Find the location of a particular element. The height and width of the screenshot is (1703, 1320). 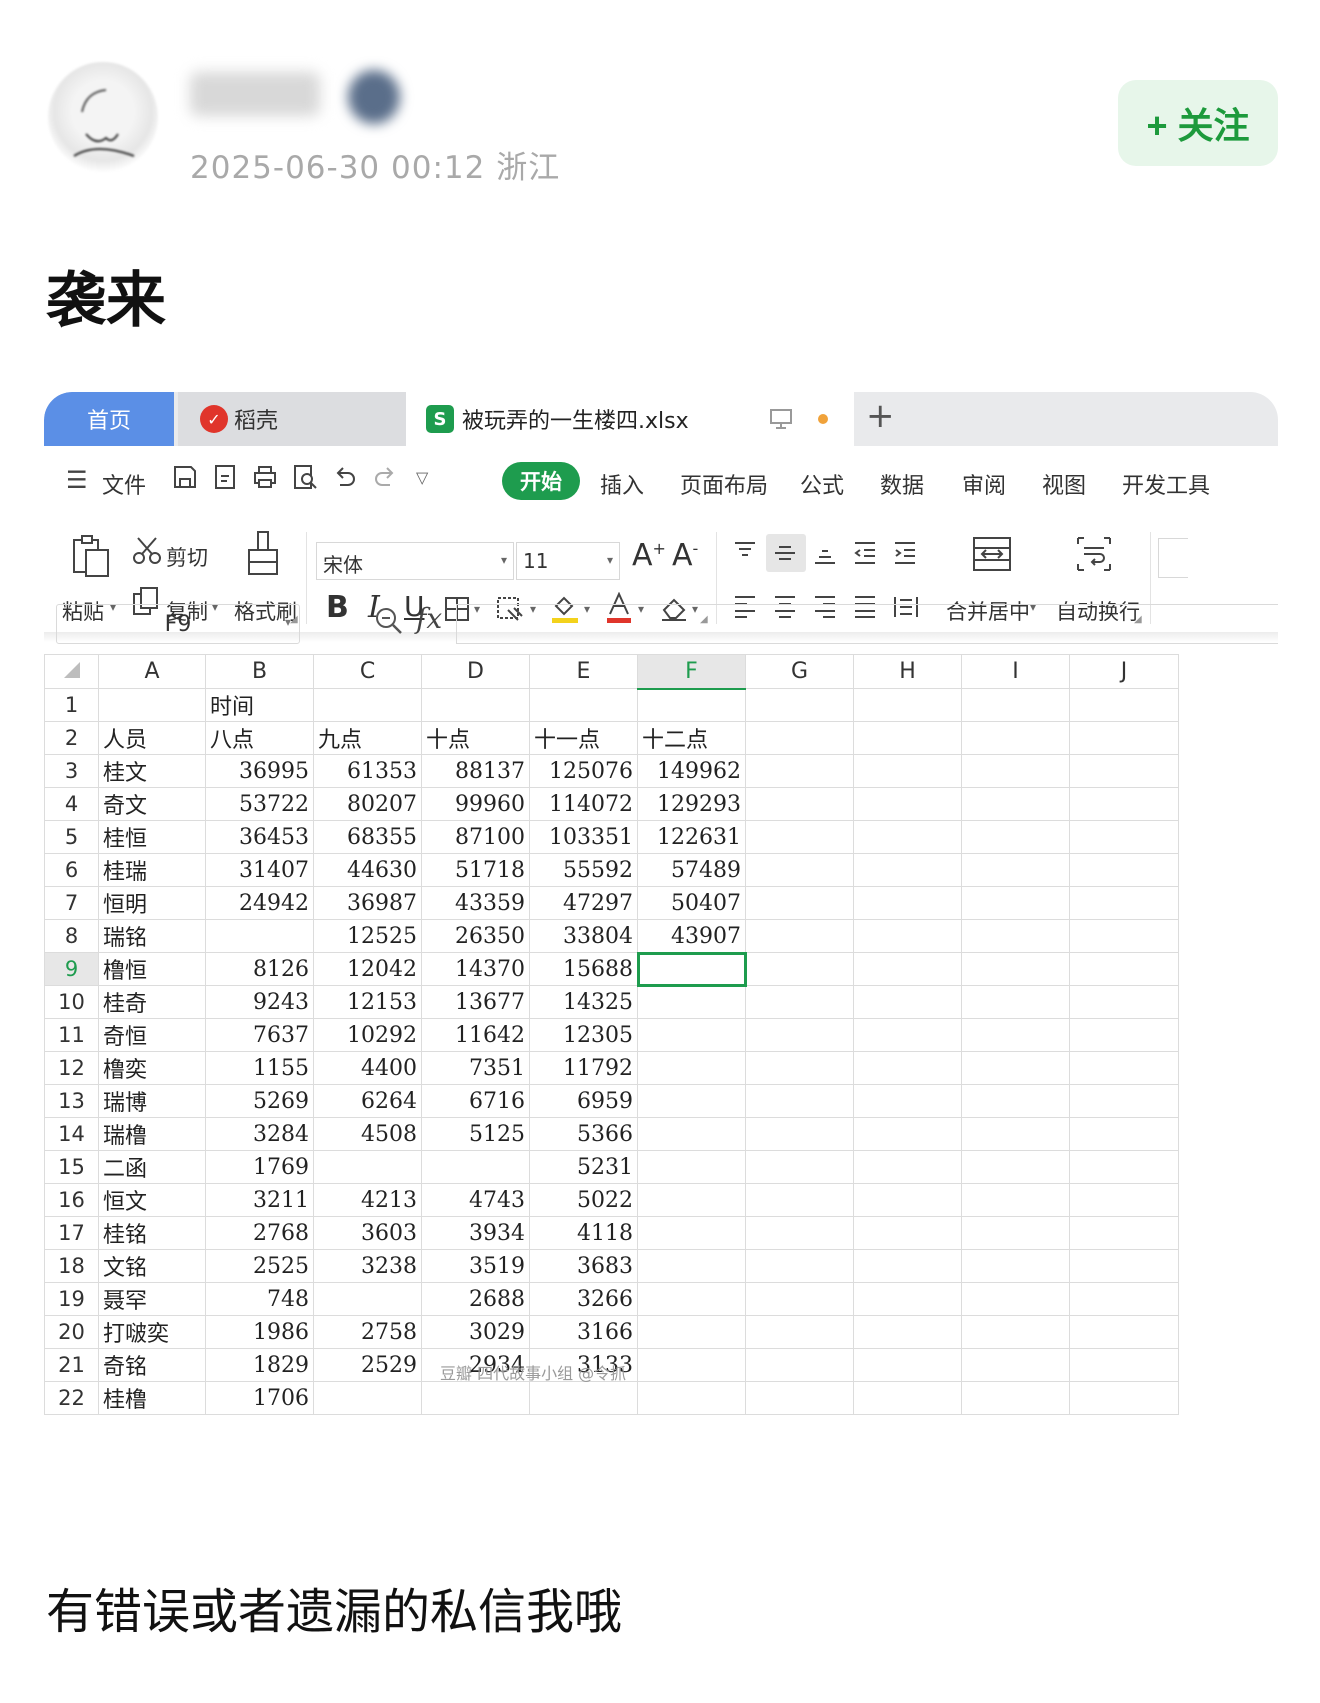

cell-j6 is located at coordinates (1124, 870).